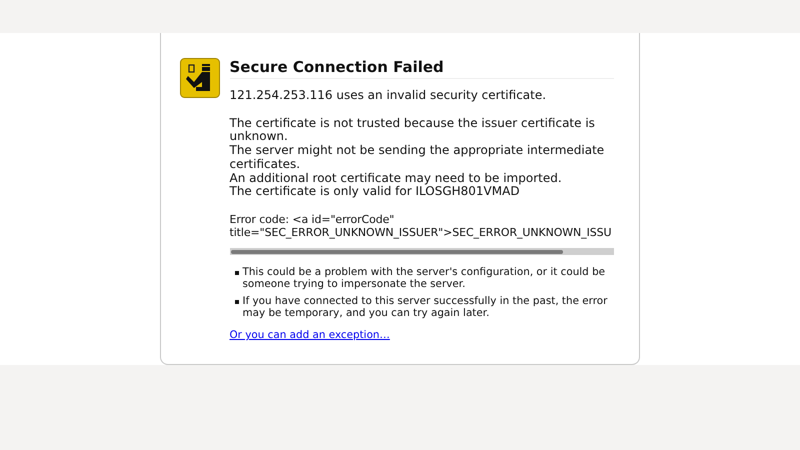  What do you see at coordinates (422, 68) in the screenshot?
I see `error-title: Secure Connection Failed` at bounding box center [422, 68].